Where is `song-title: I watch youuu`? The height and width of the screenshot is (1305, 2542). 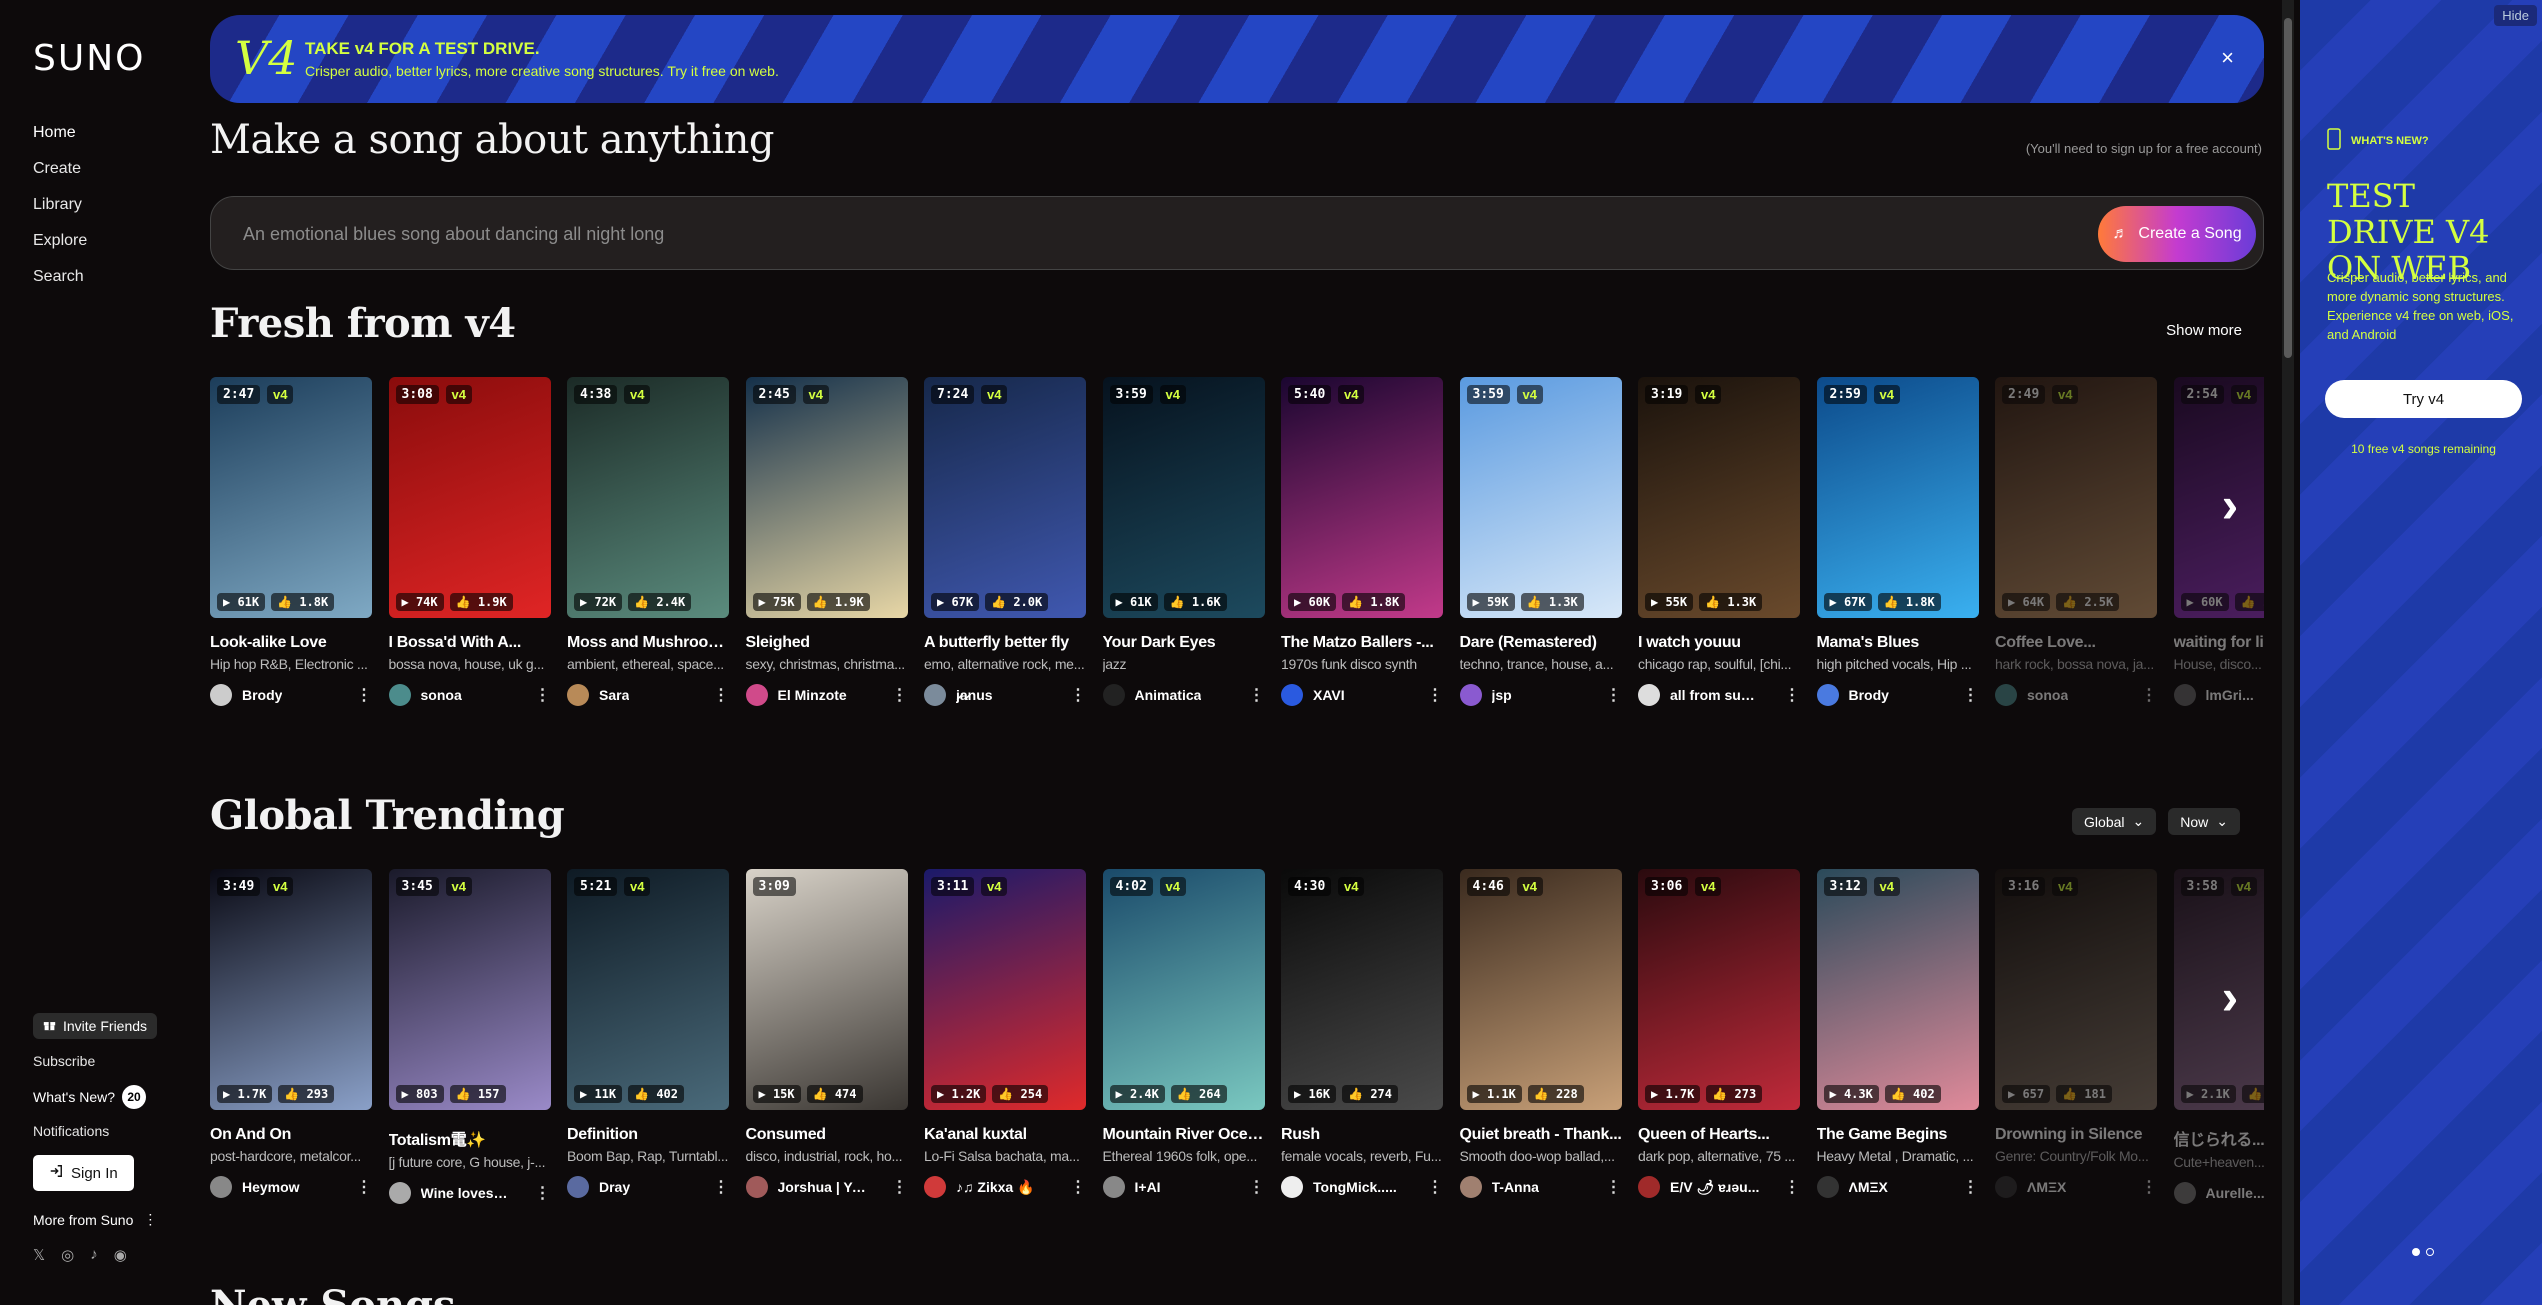
song-title: I watch youuu is located at coordinates (1719, 643).